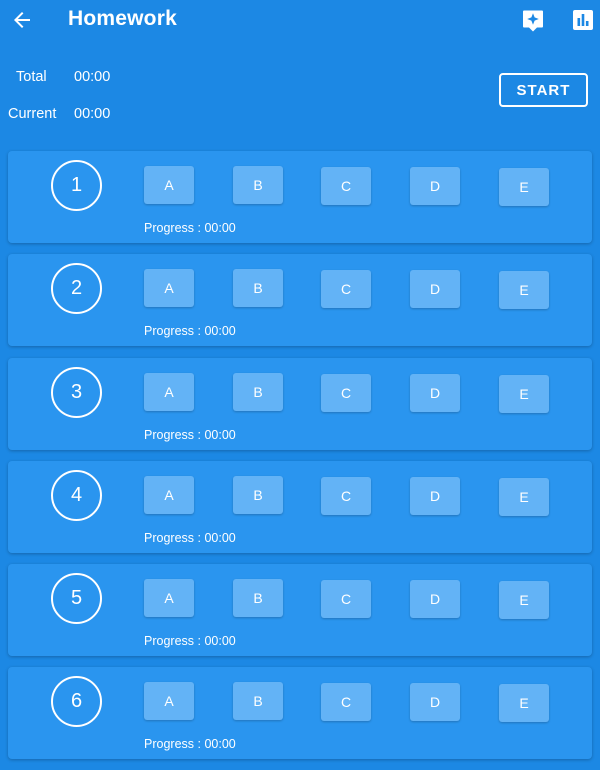 The image size is (600, 770). Describe the element at coordinates (300, 713) in the screenshot. I see `question-card: 6 A B C D E Progress : 00:00` at that location.